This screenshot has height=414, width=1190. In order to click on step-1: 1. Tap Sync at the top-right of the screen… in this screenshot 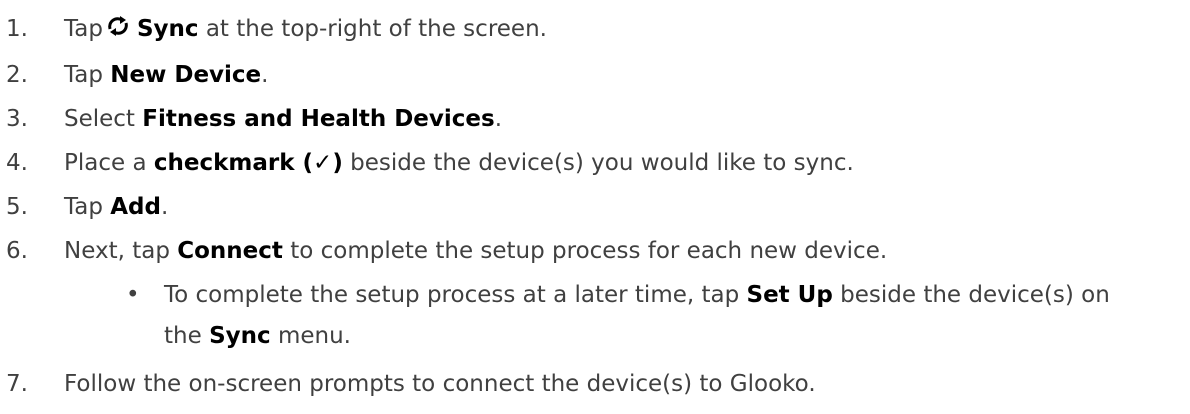, I will do `click(273, 30)`.